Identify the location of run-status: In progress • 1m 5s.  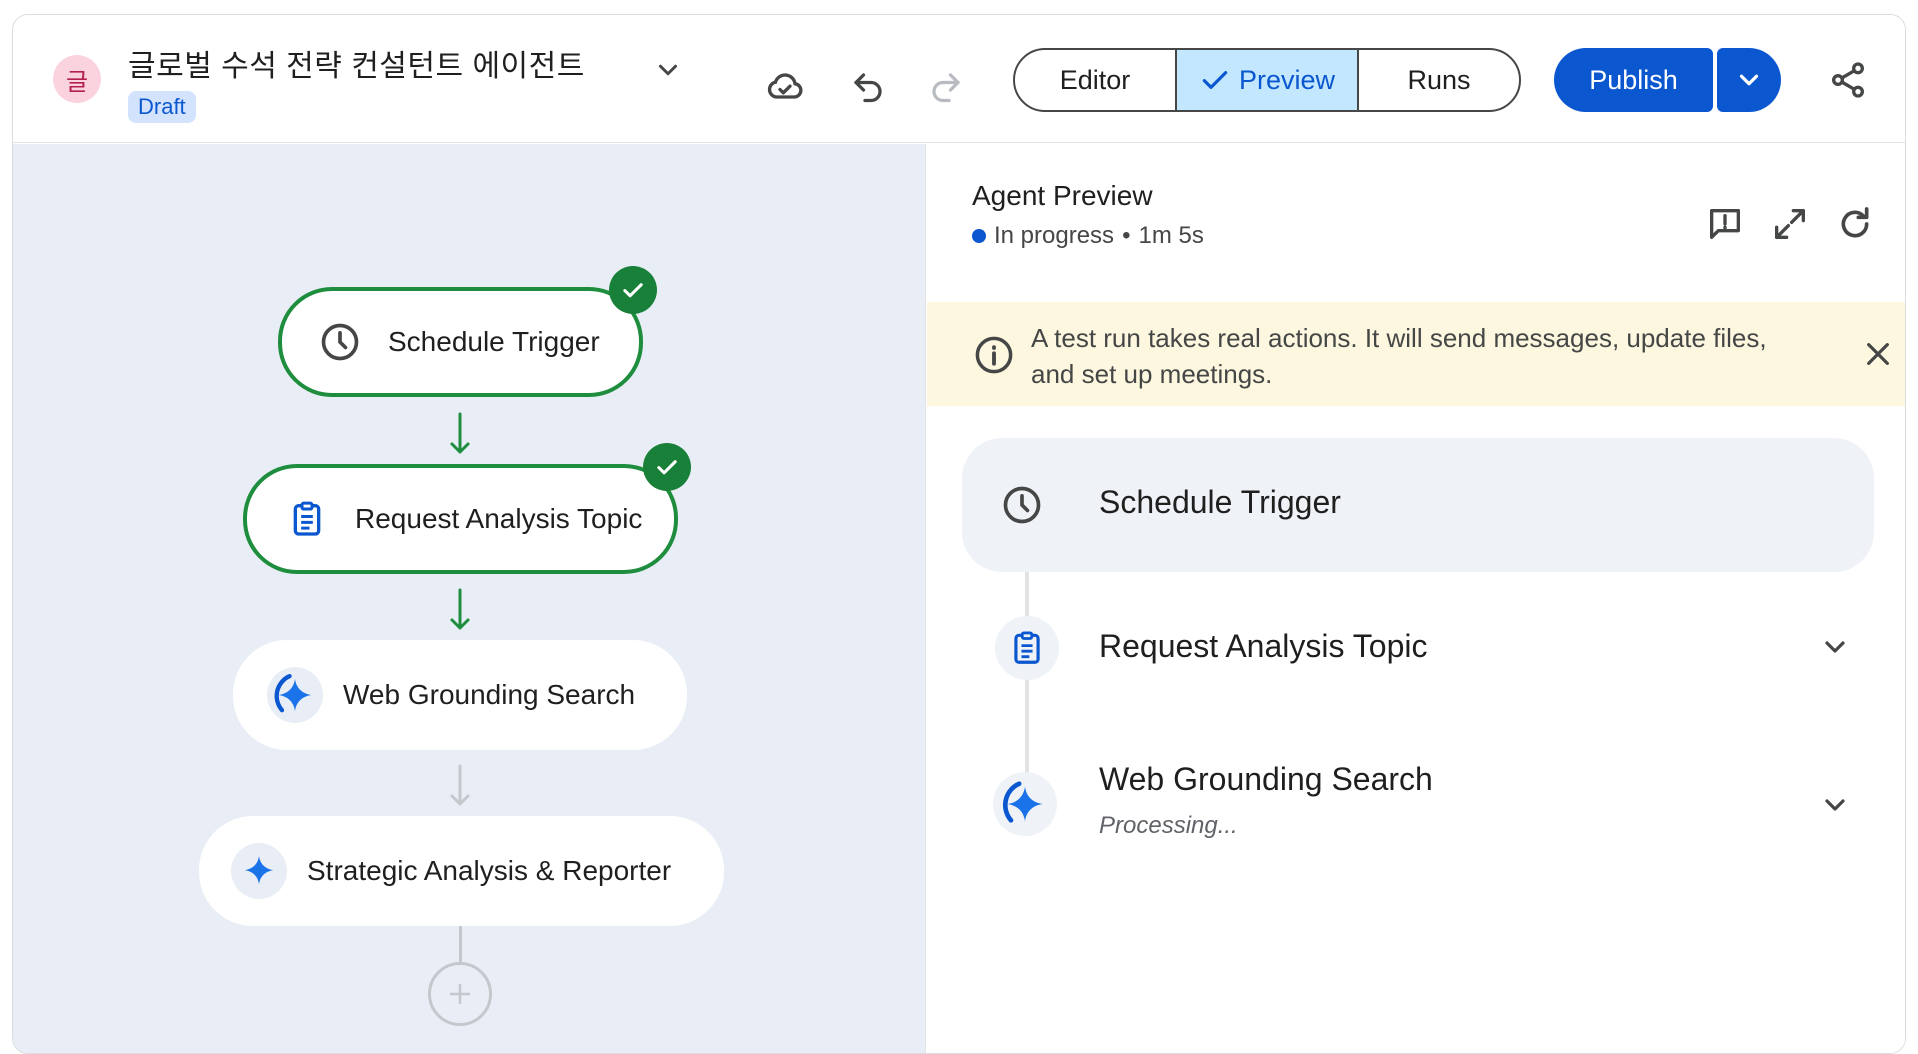
(1088, 236).